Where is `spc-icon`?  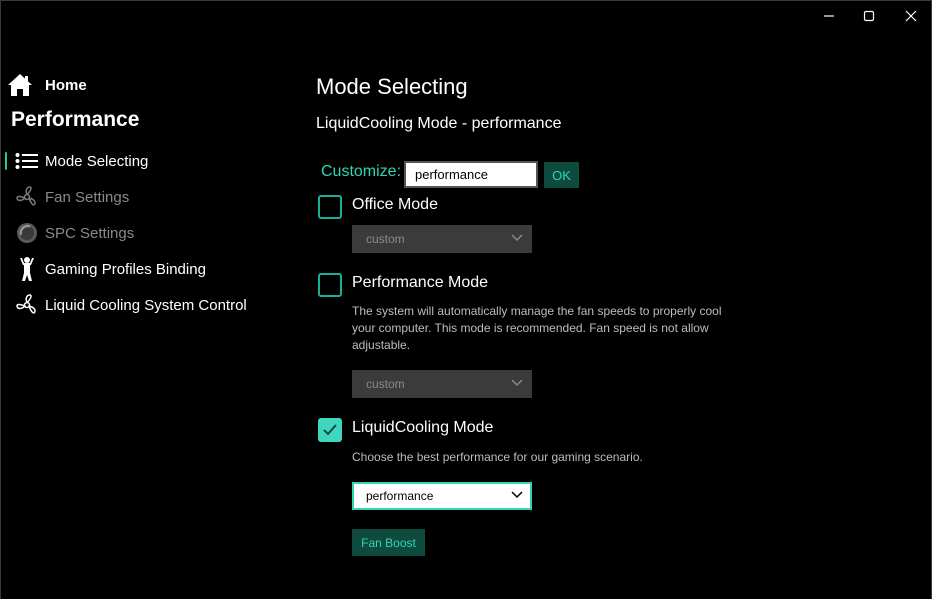
spc-icon is located at coordinates (27, 233).